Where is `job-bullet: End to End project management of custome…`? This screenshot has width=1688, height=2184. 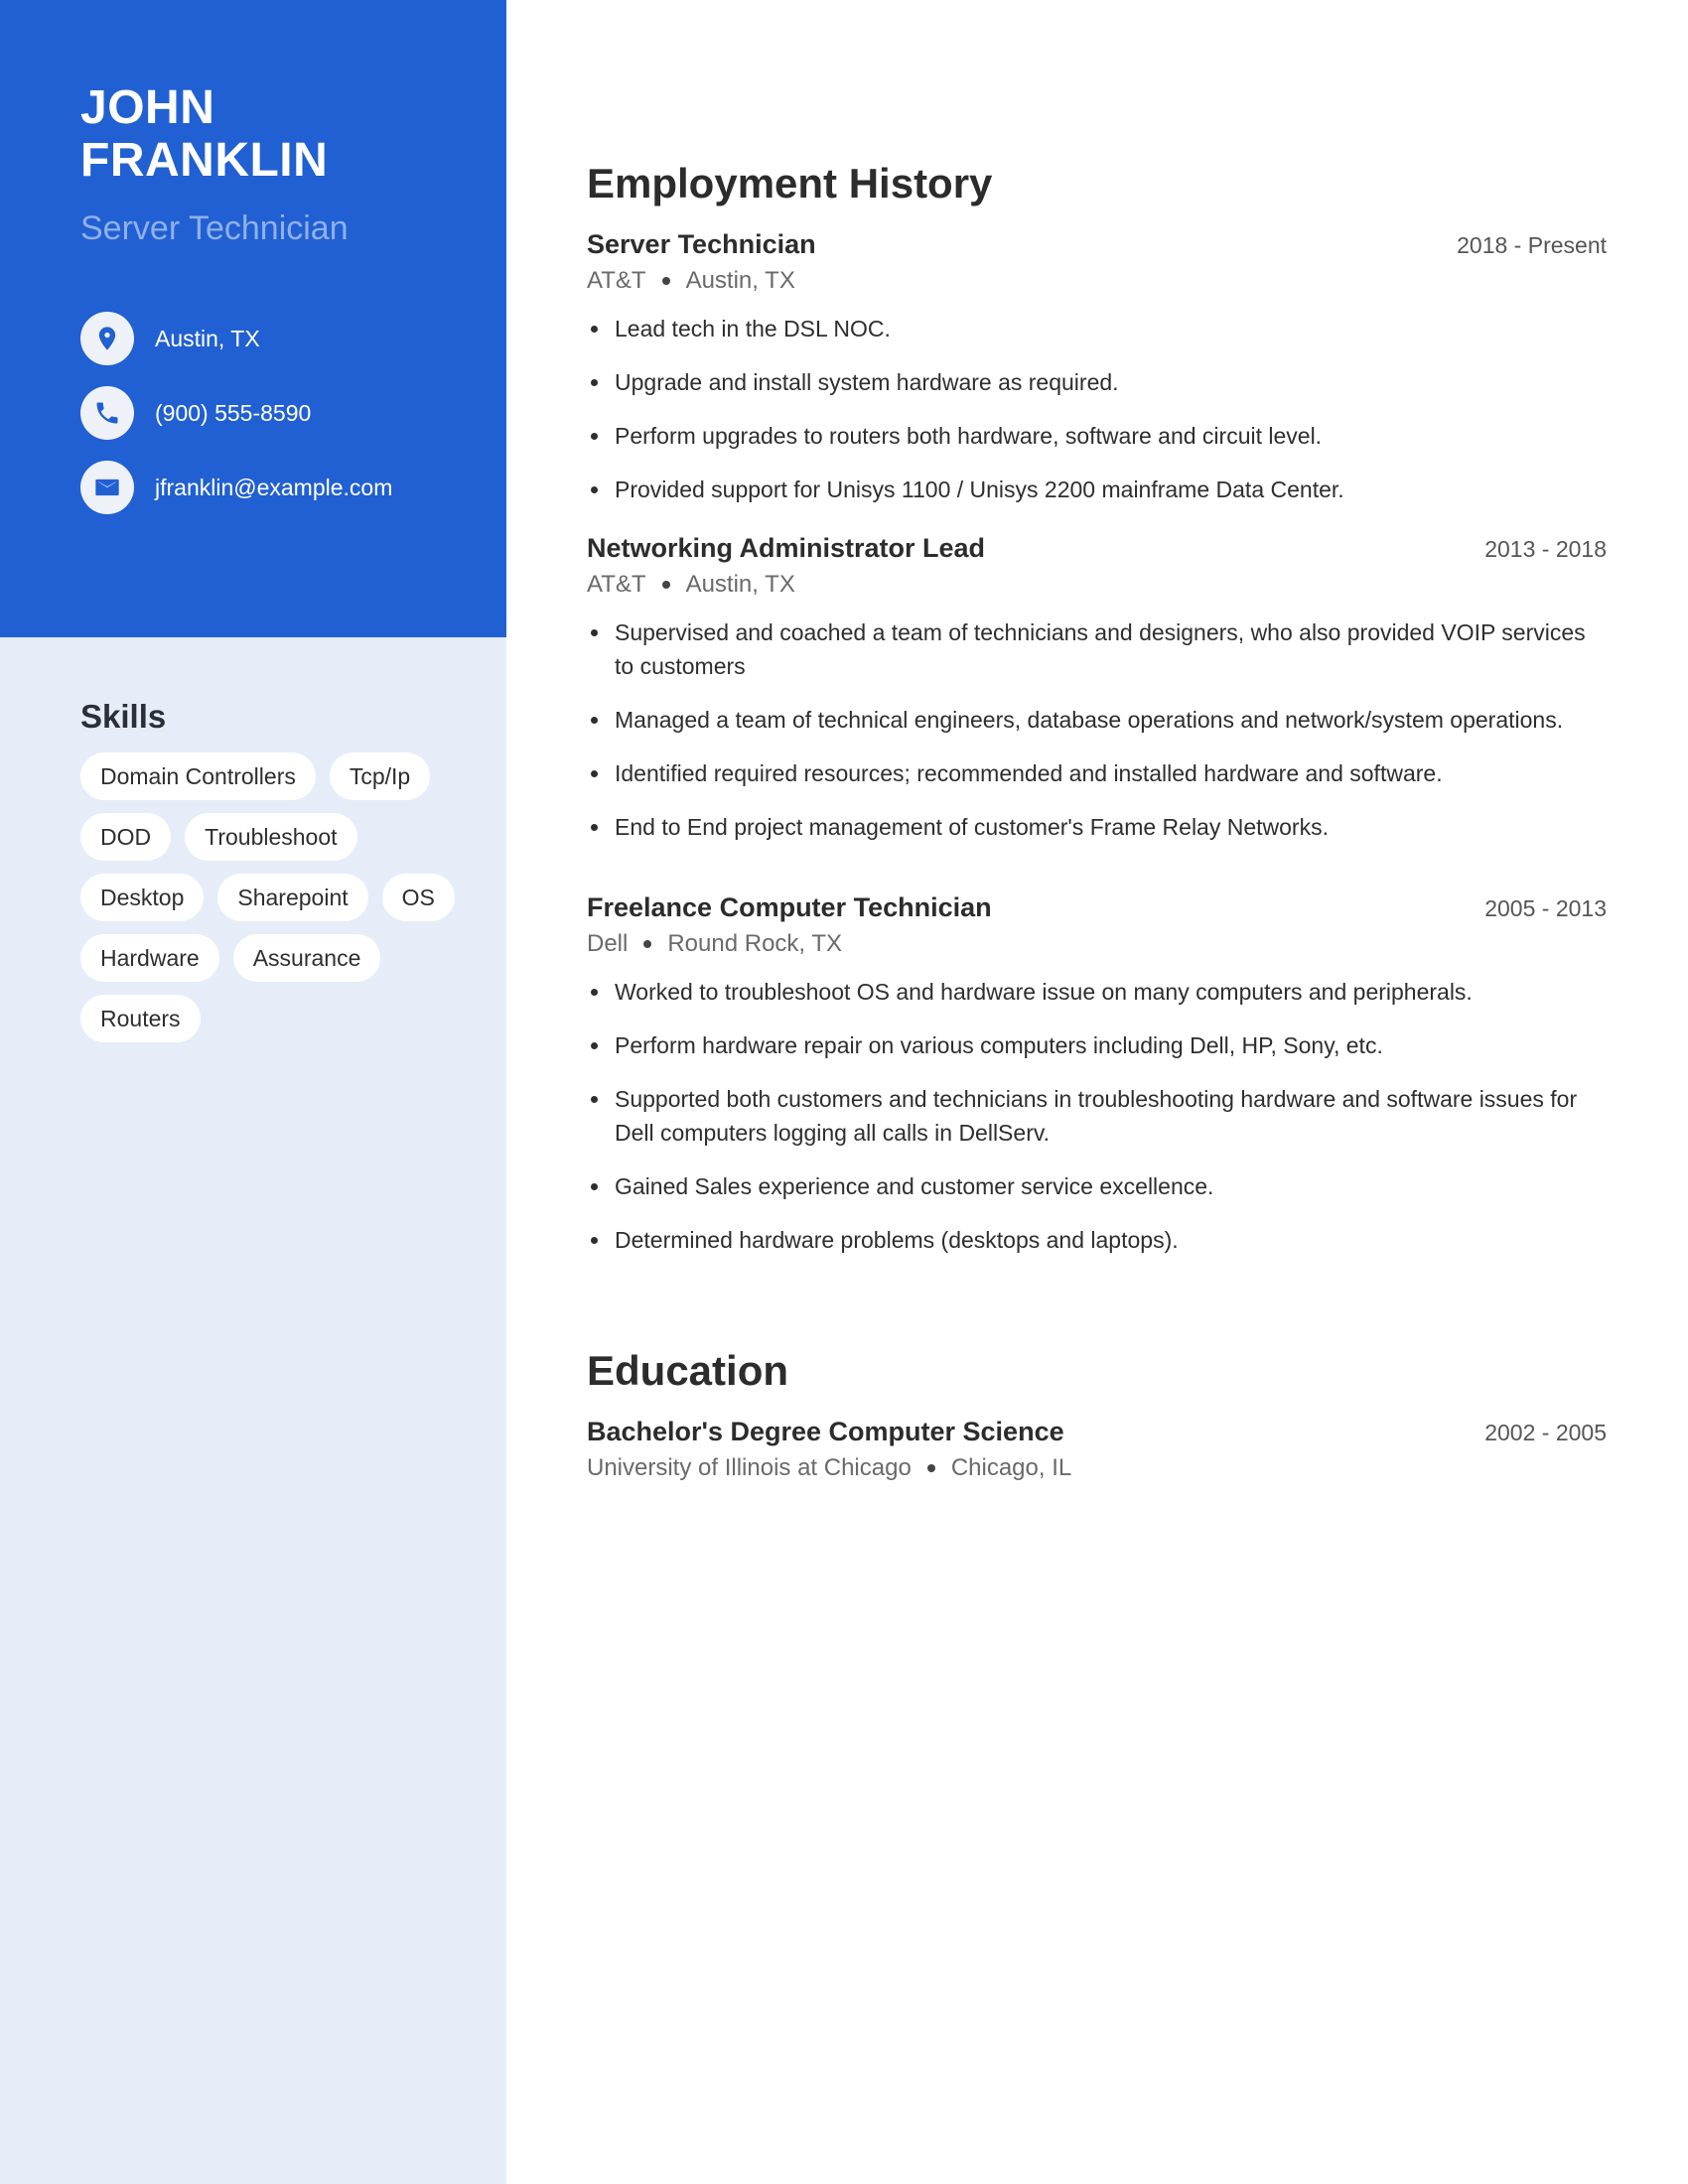
job-bullet: End to End project management of custome… is located at coordinates (1097, 827).